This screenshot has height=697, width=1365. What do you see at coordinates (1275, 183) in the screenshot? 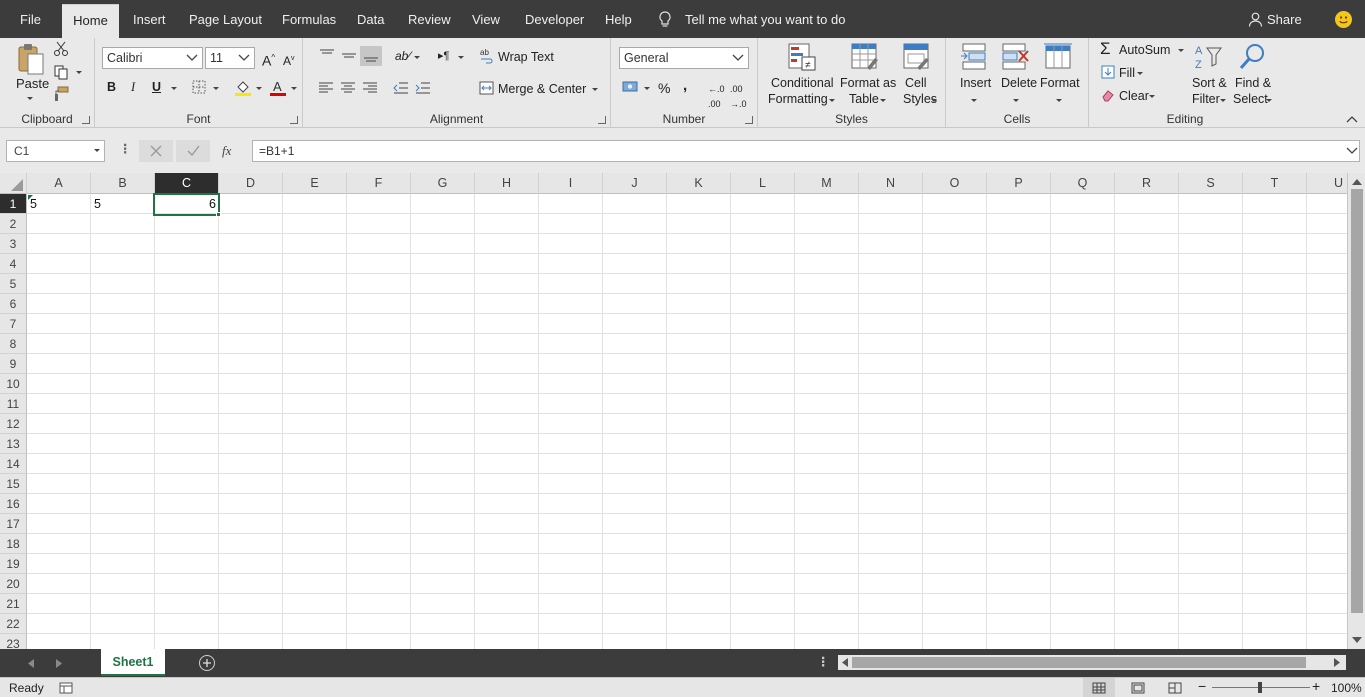
I see `column-header-t: T` at bounding box center [1275, 183].